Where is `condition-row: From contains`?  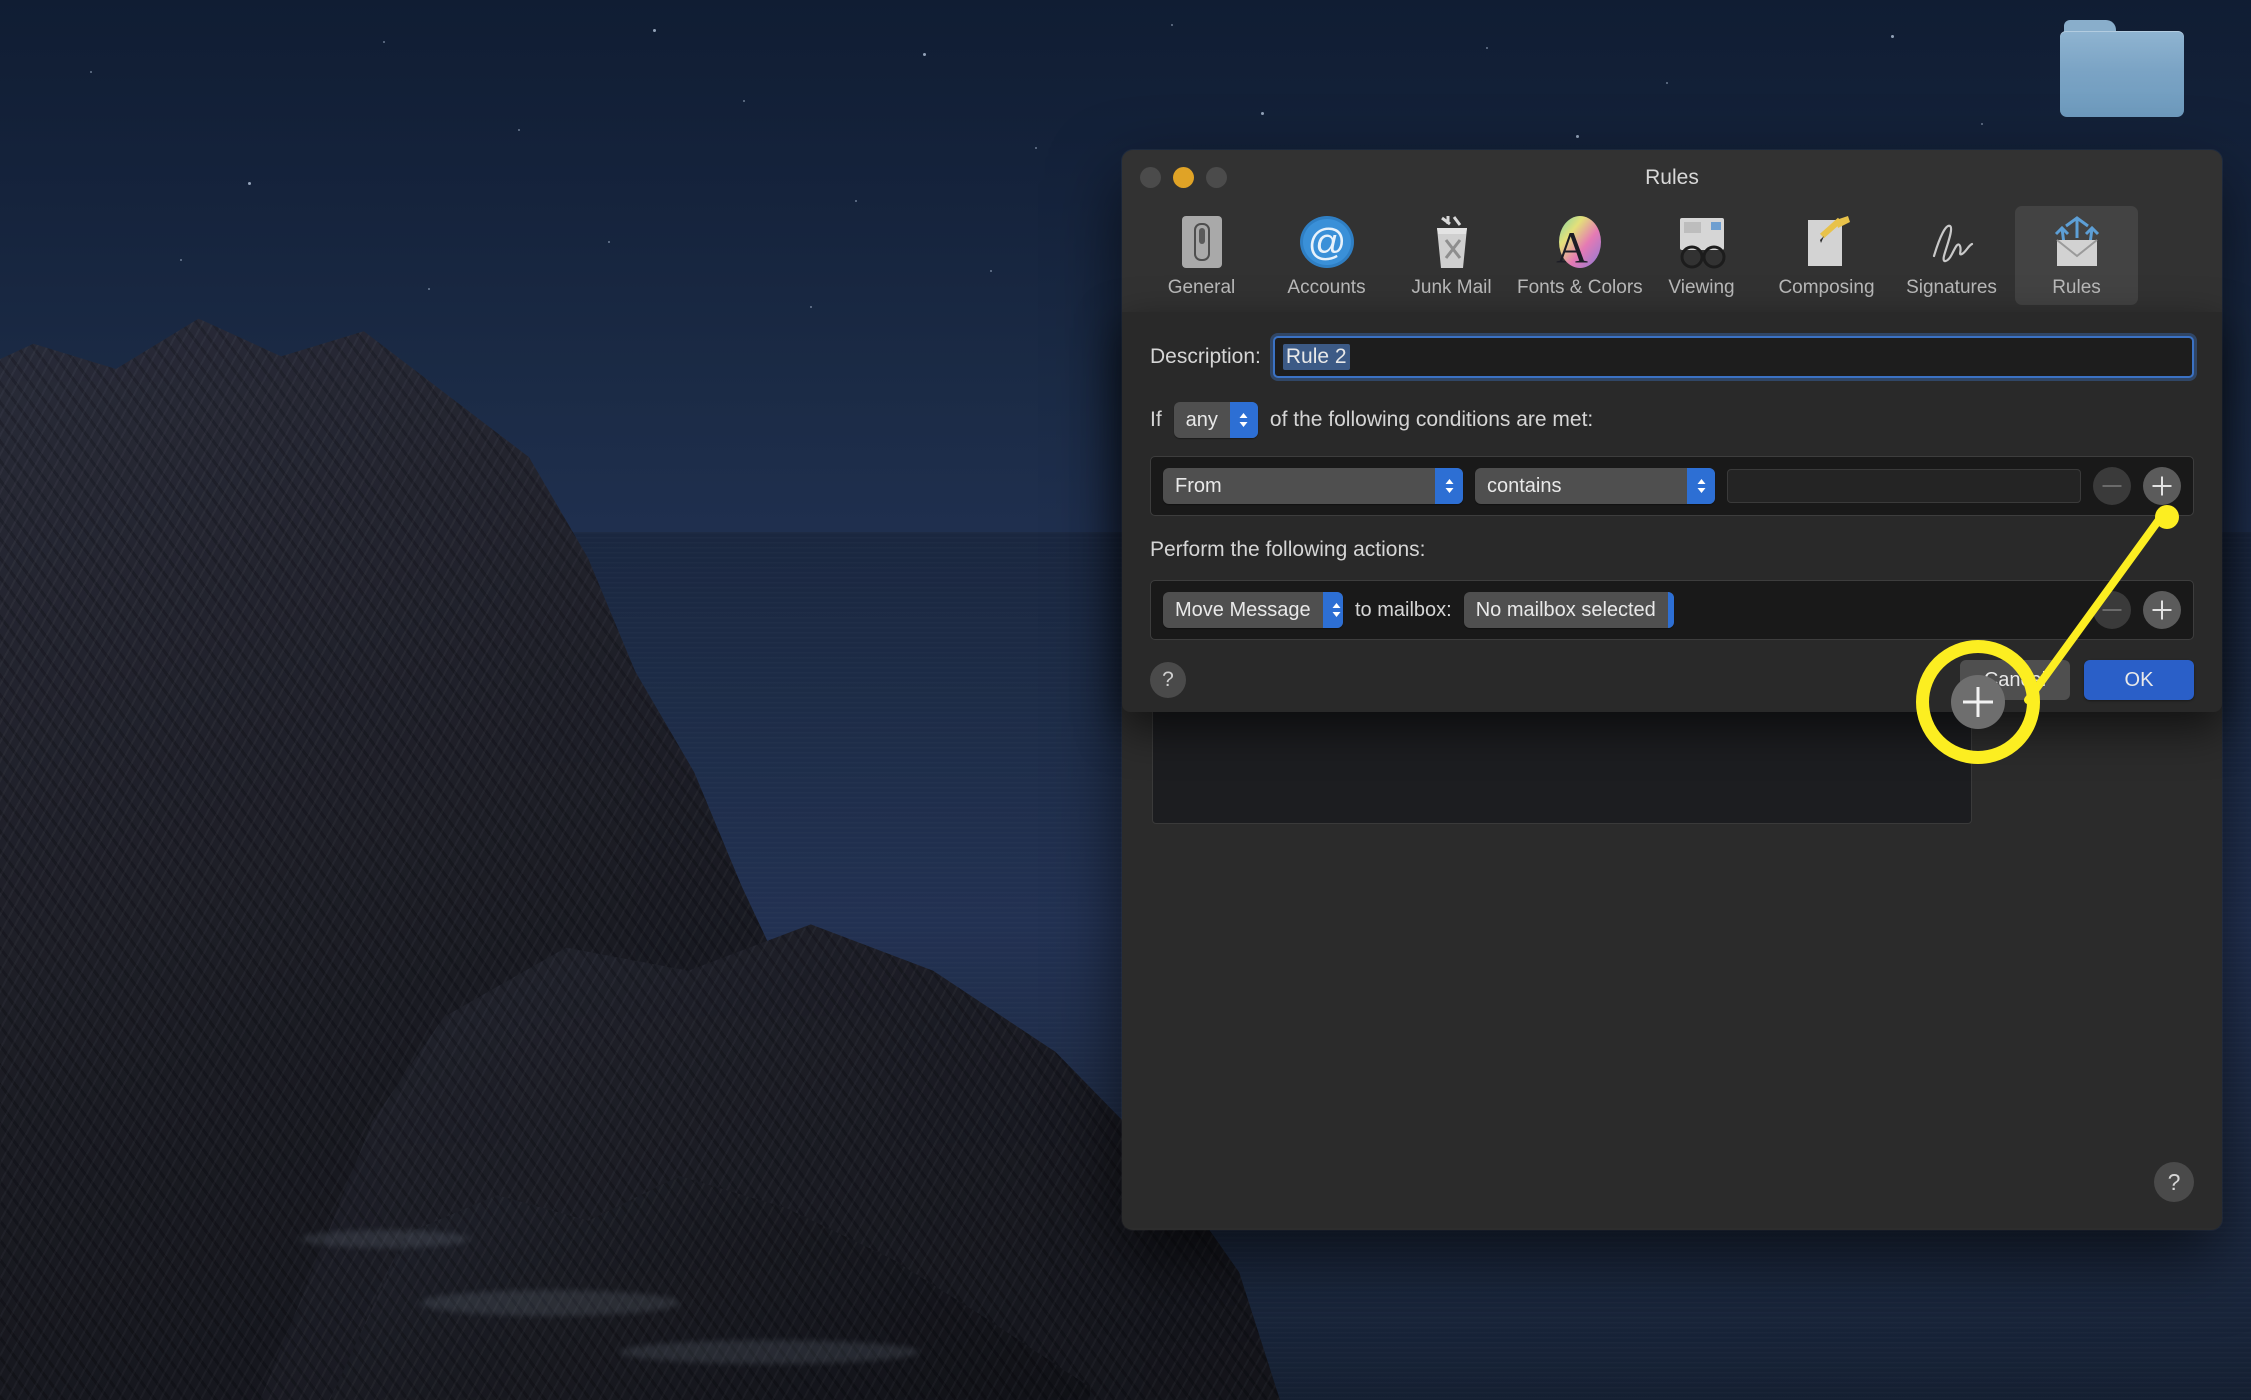 condition-row: From contains is located at coordinates (1672, 486).